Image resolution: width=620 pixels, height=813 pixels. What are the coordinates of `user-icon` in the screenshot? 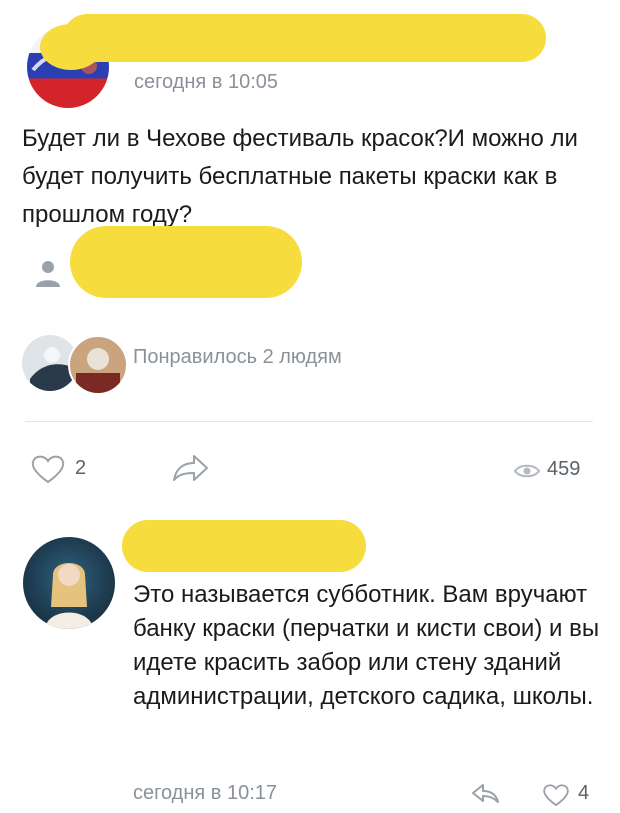 It's located at (48, 273).